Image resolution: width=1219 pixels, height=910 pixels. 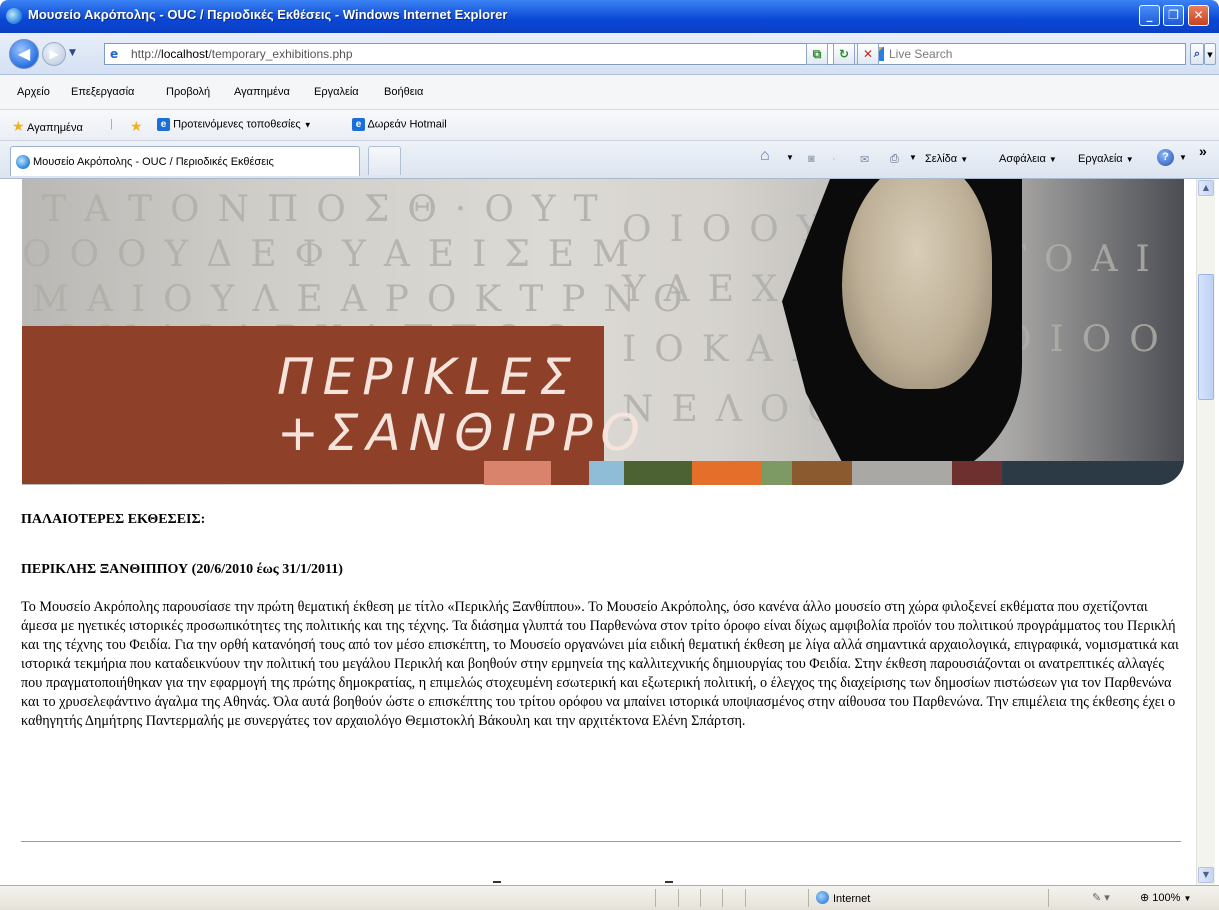 What do you see at coordinates (234, 124) in the screenshot?
I see `suggested-sites-link: e Προτεινόμενες τοποθεσίες ▼` at bounding box center [234, 124].